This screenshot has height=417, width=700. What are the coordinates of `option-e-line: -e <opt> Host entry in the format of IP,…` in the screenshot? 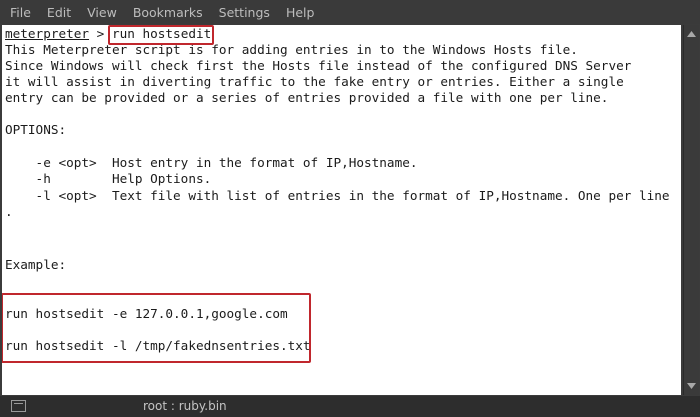 It's located at (211, 162).